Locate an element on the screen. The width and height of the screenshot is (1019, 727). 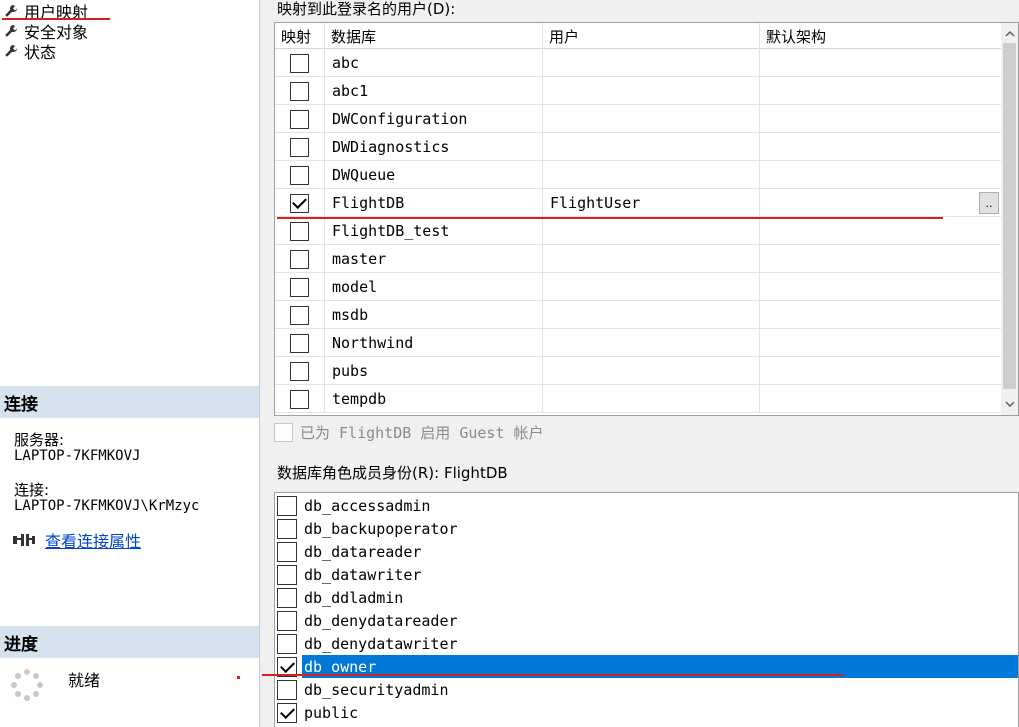
scroll-down-icon is located at coordinates (1009, 403).